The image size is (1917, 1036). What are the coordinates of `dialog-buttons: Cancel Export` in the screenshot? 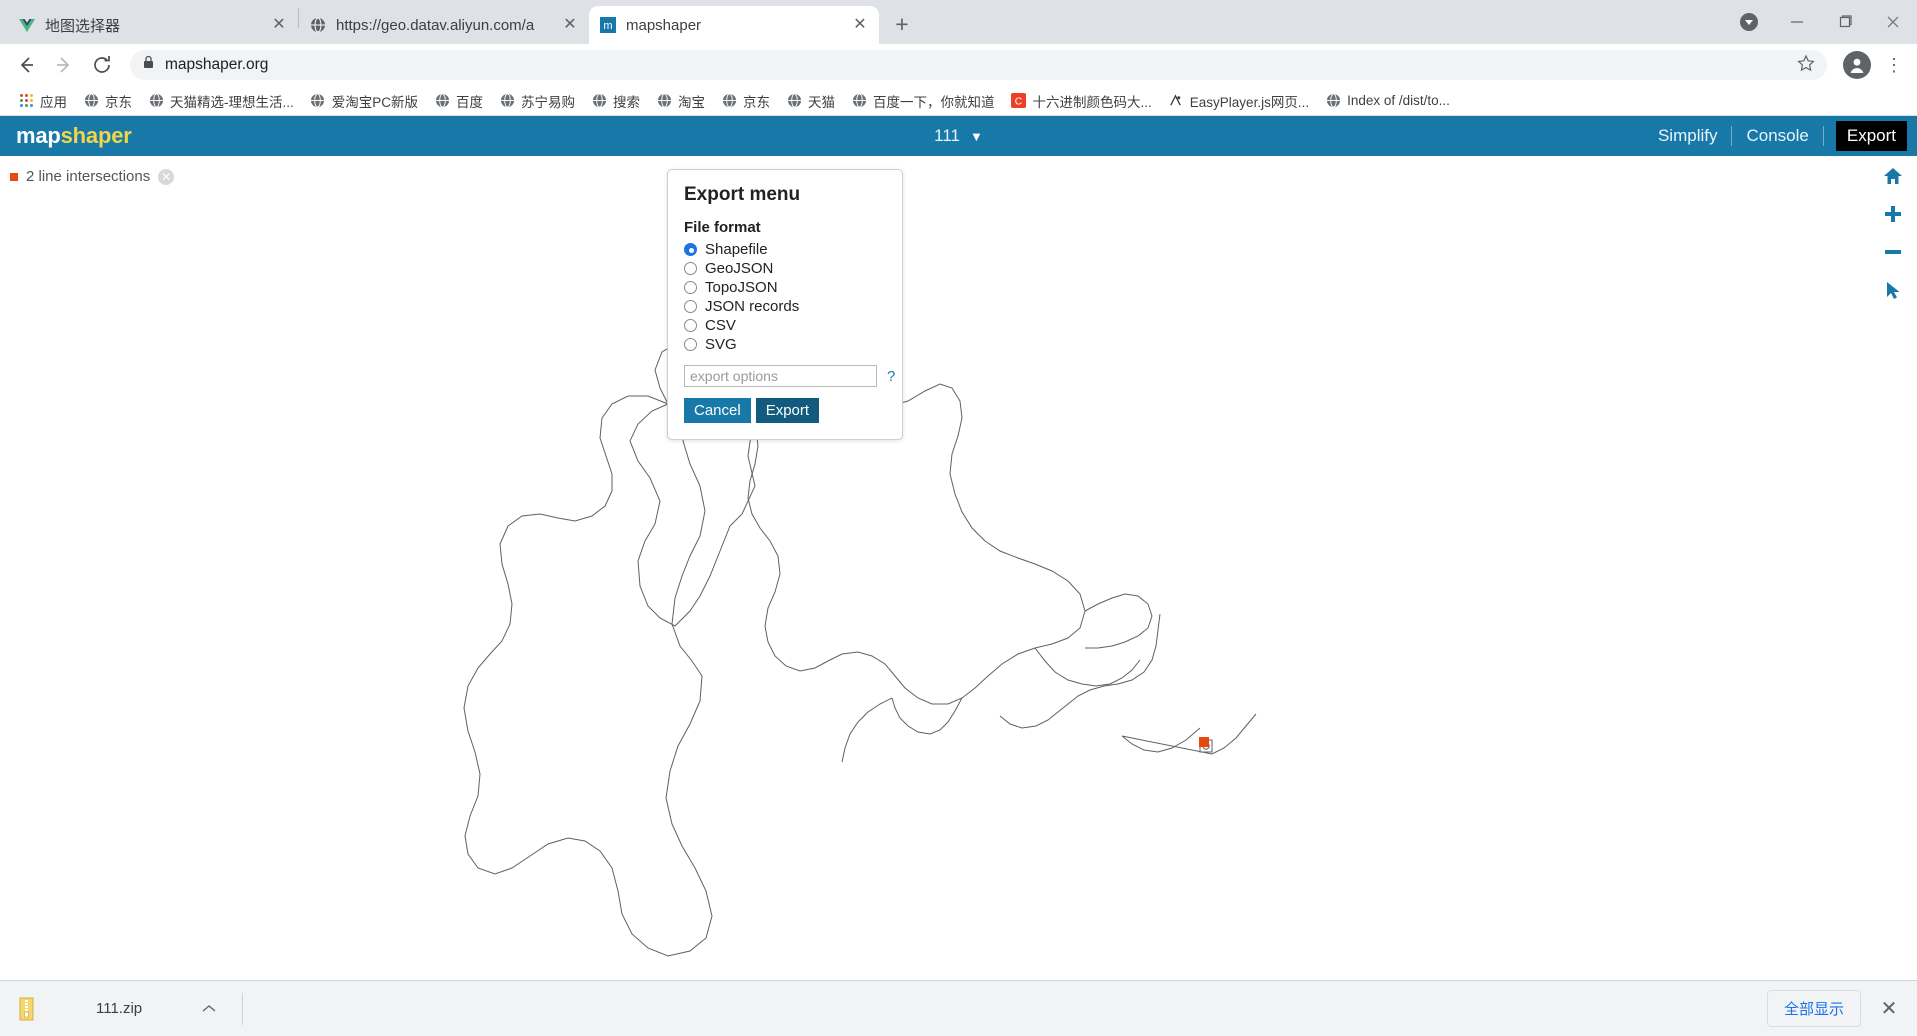 It's located at (785, 410).